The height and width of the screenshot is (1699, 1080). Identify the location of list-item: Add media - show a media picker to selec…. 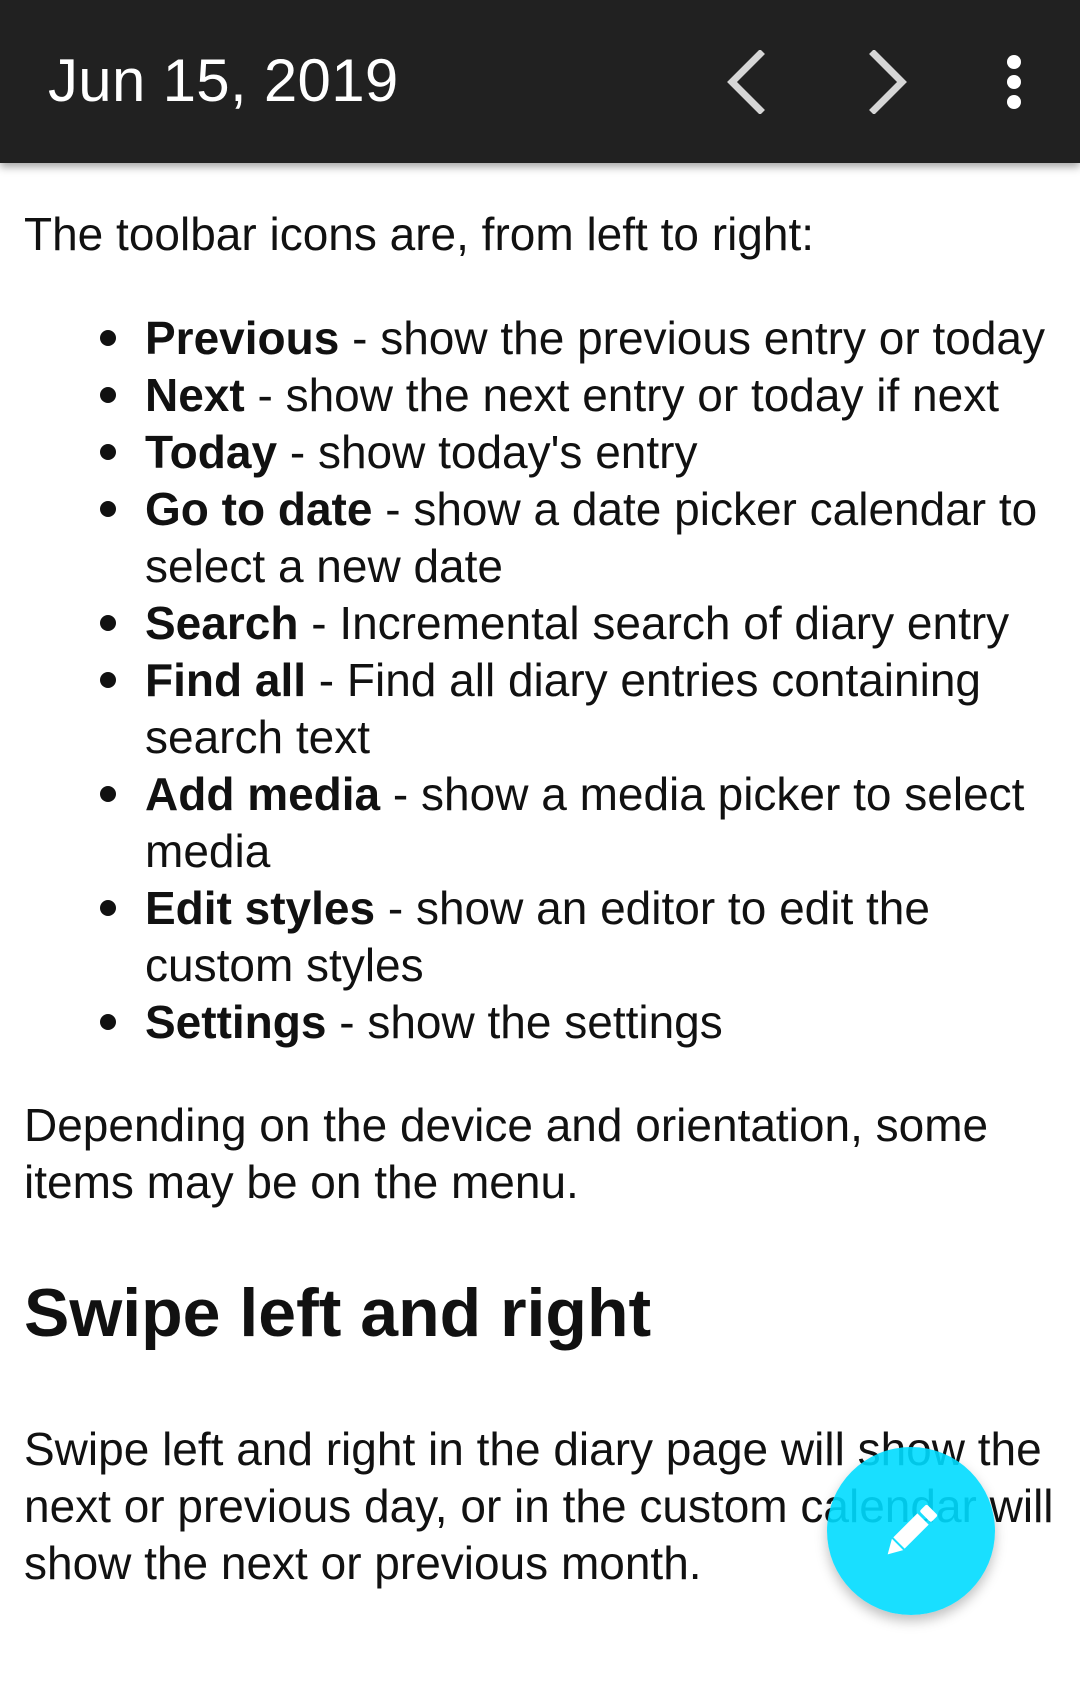
(580, 823).